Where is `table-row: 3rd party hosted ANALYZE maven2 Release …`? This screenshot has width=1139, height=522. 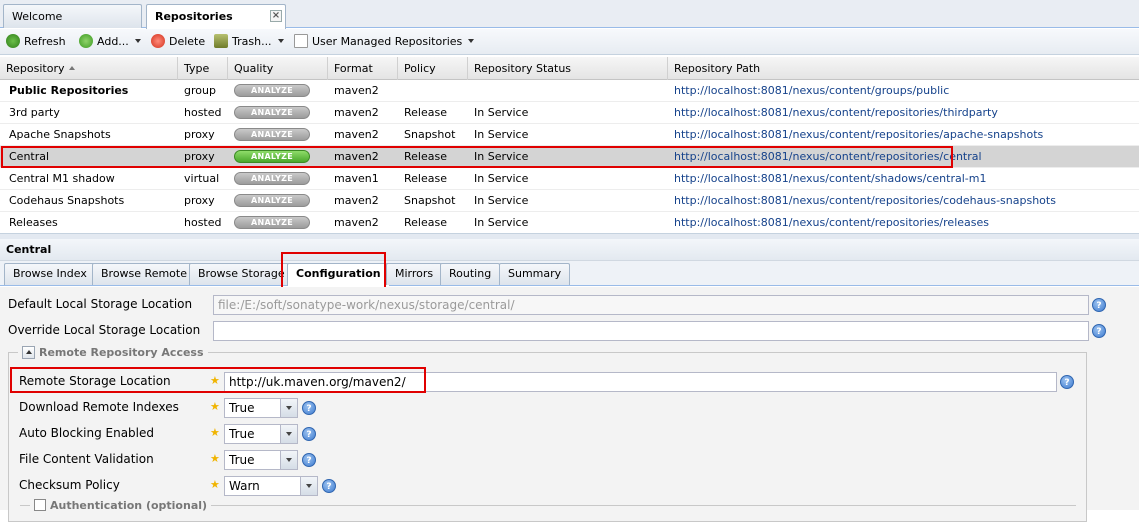
table-row: 3rd party hosted ANALYZE maven2 Release … is located at coordinates (569, 113).